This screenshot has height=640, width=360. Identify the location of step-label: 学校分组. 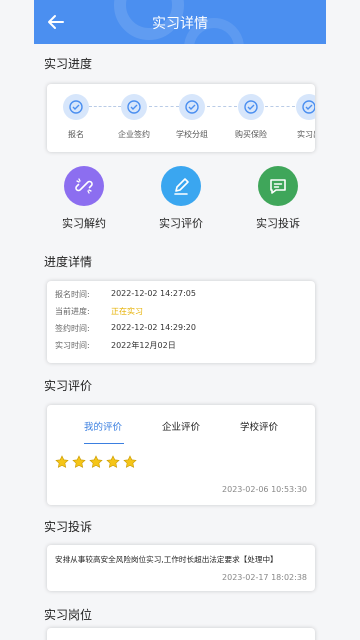
(192, 134).